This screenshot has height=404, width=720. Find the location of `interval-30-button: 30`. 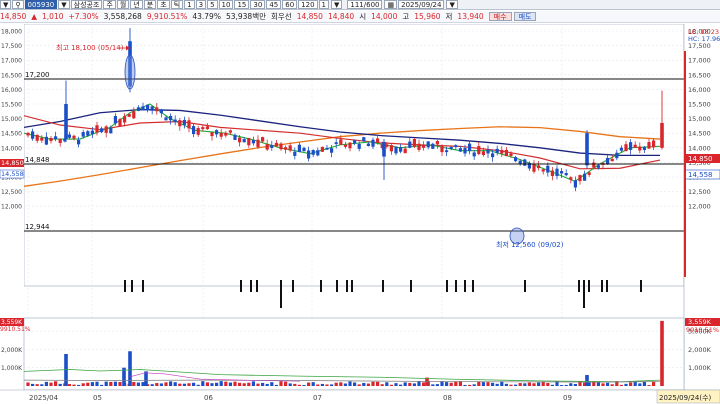

interval-30-button: 30 is located at coordinates (258, 4).